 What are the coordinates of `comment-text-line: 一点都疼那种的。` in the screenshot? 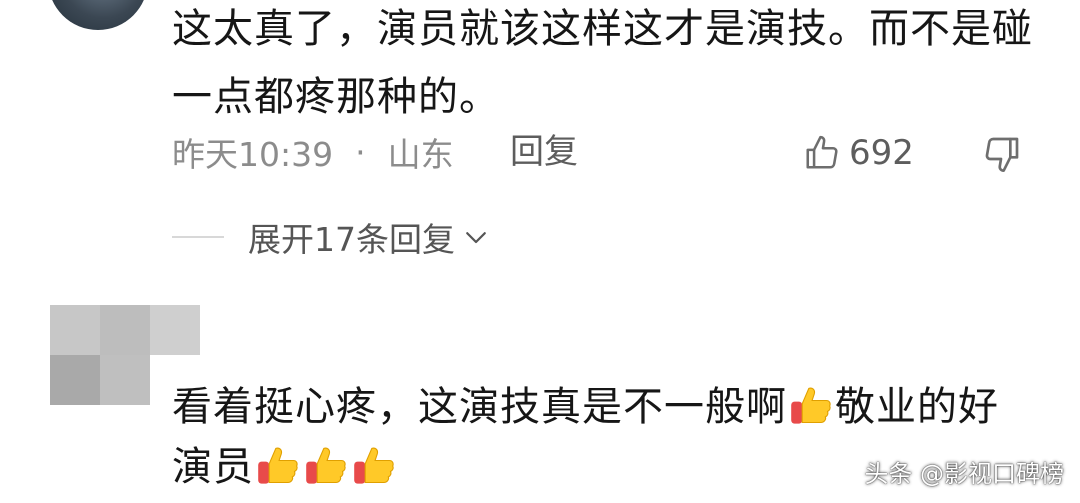 It's located at (336, 97).